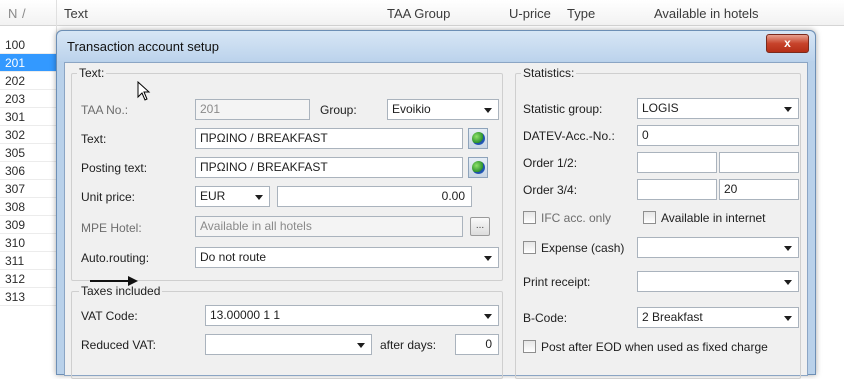  Describe the element at coordinates (759, 189) in the screenshot. I see `order-4-field: 20` at that location.